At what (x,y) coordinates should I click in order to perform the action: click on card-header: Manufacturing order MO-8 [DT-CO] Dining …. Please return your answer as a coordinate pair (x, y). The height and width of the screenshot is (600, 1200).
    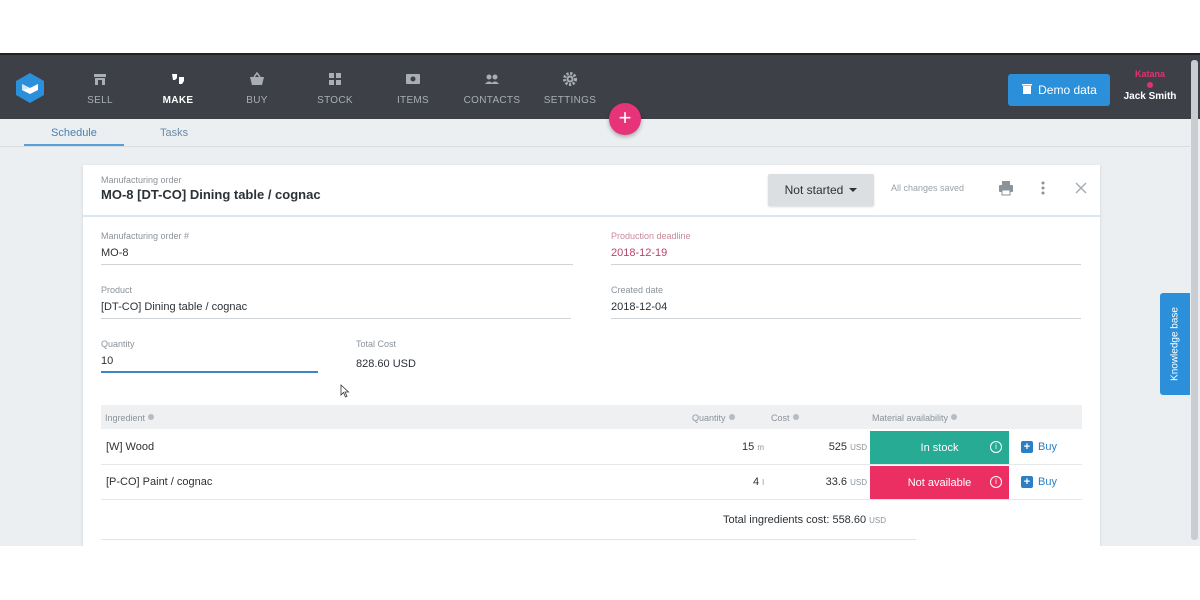
    Looking at the image, I should click on (591, 191).